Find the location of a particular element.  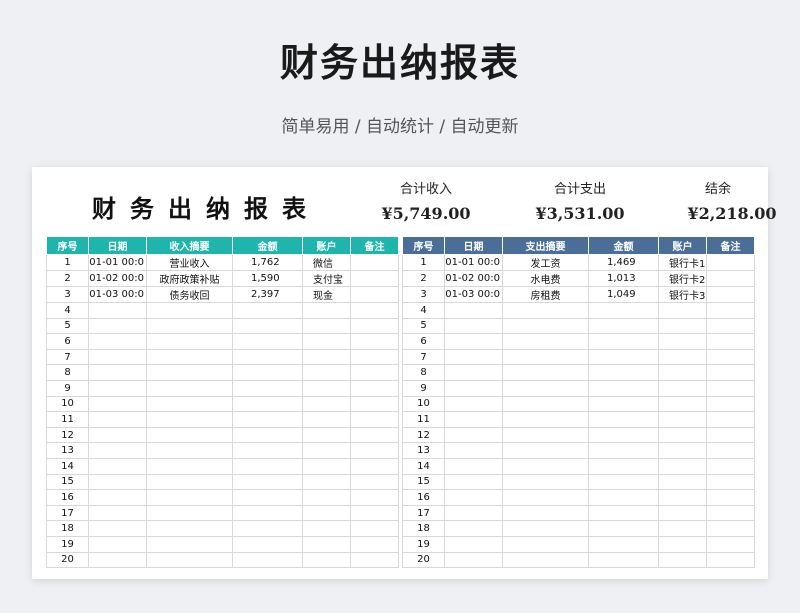

expense-cell-account: 银行卡1 is located at coordinates (682, 262).